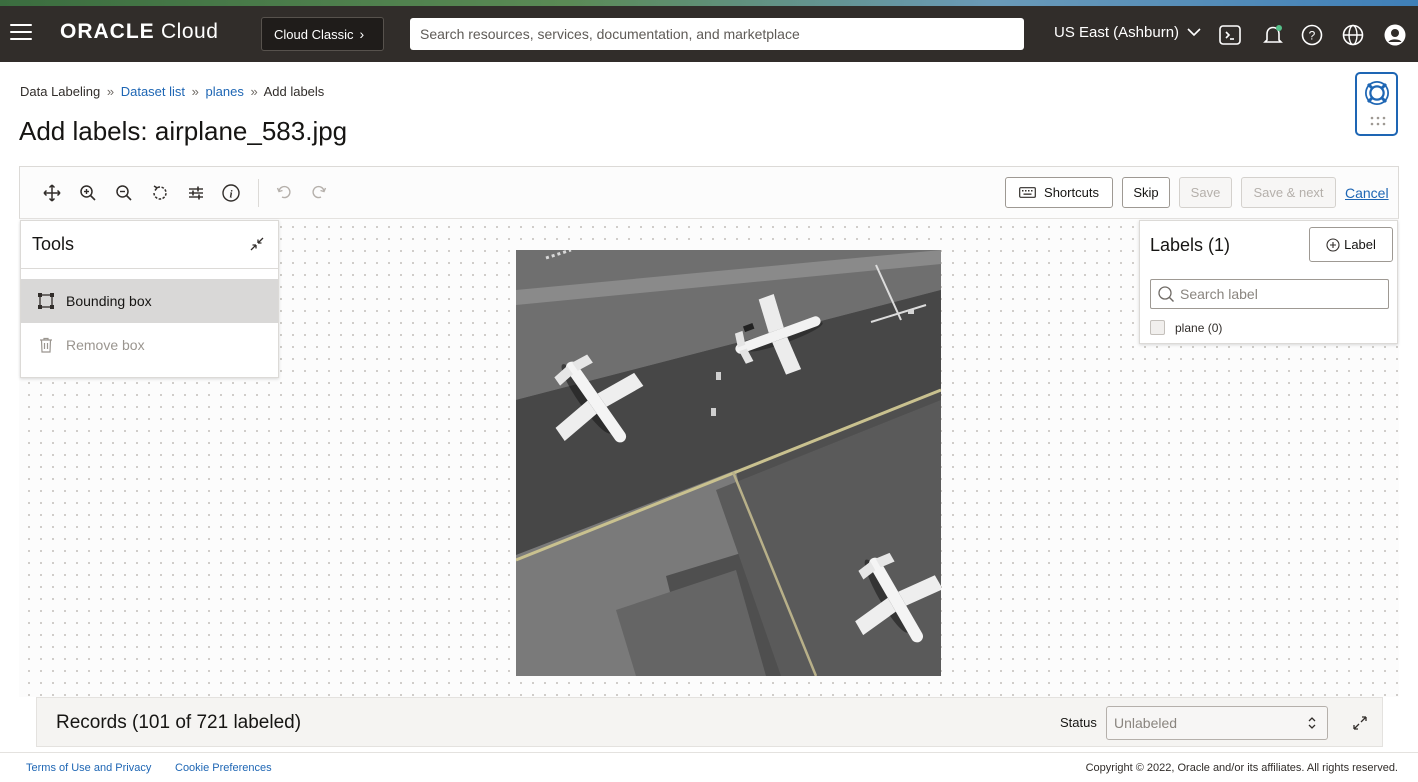  Describe the element at coordinates (1190, 245) in the screenshot. I see `labels-panel-title: Labels (1)` at that location.